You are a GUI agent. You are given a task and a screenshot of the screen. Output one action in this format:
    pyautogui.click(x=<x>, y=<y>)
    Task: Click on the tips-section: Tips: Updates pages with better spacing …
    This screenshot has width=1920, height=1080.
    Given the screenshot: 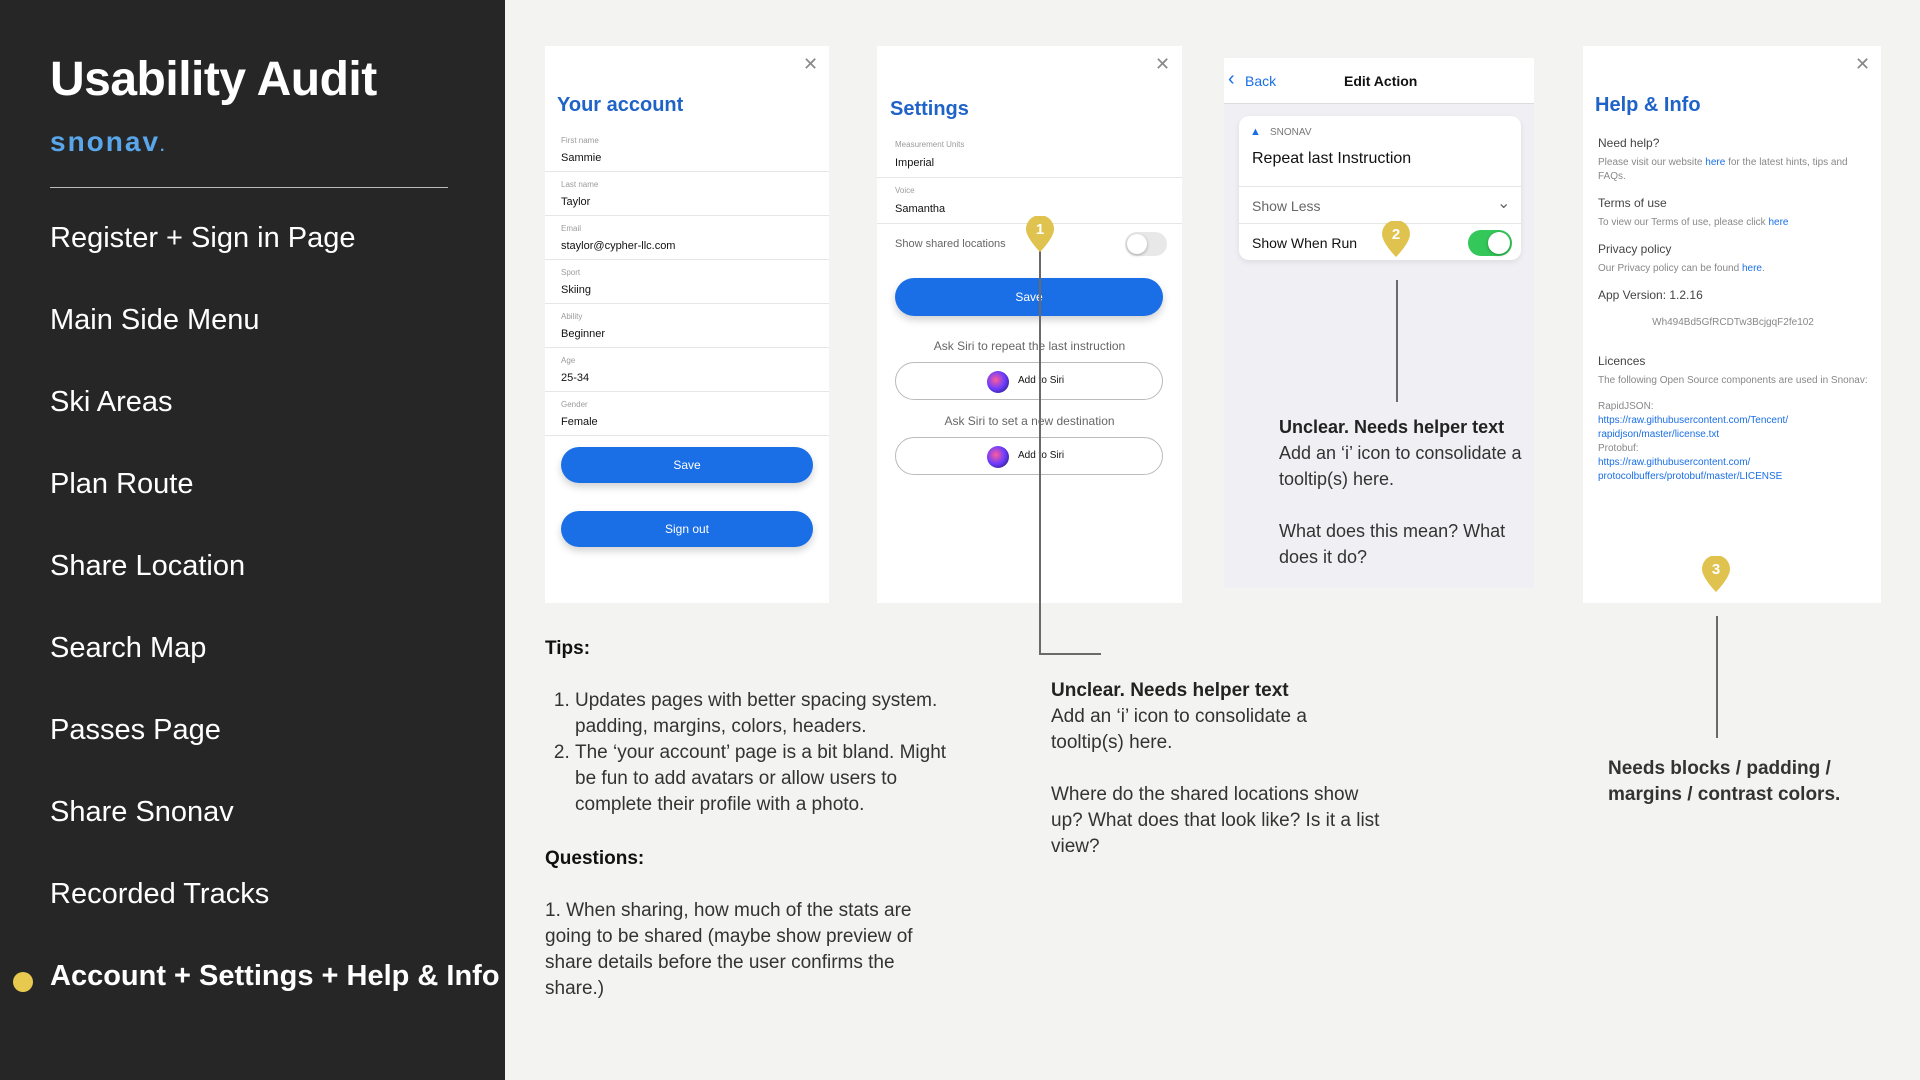 What is the action you would take?
    pyautogui.click(x=755, y=727)
    